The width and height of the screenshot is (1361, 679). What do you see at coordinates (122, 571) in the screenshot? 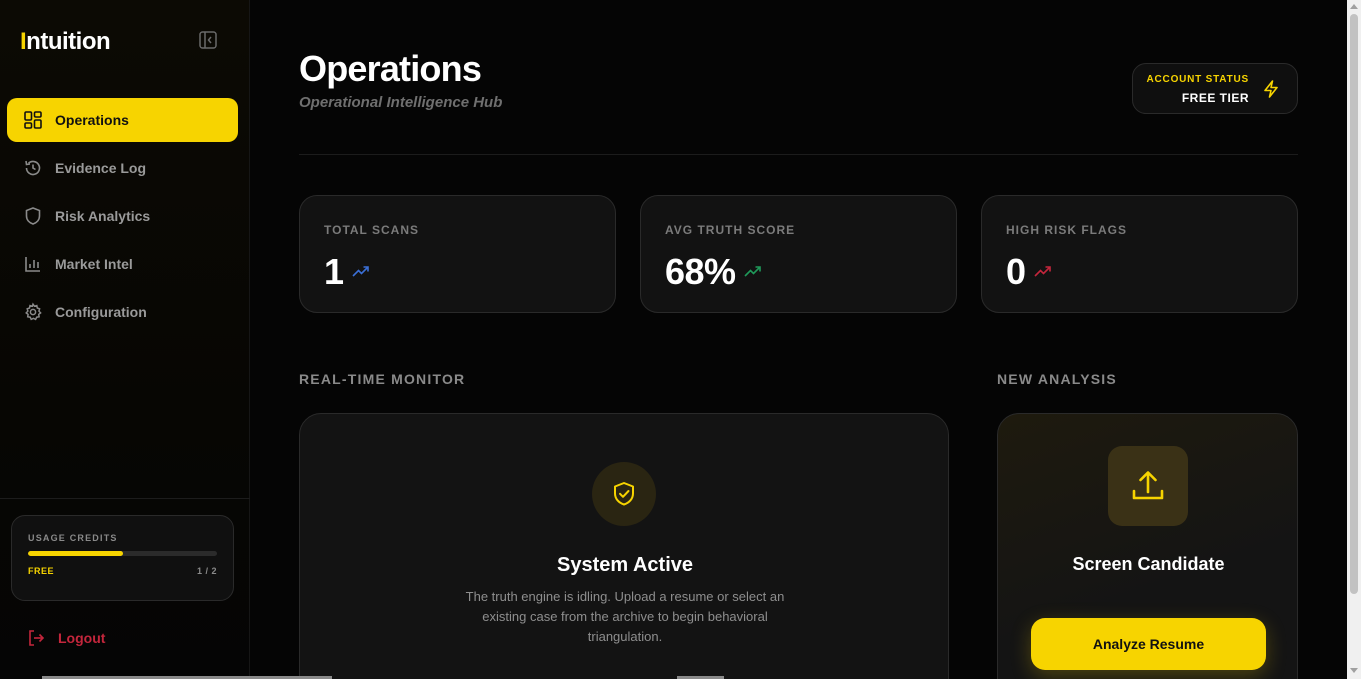
I see `usage-credits-row: FREE 1 / 2` at bounding box center [122, 571].